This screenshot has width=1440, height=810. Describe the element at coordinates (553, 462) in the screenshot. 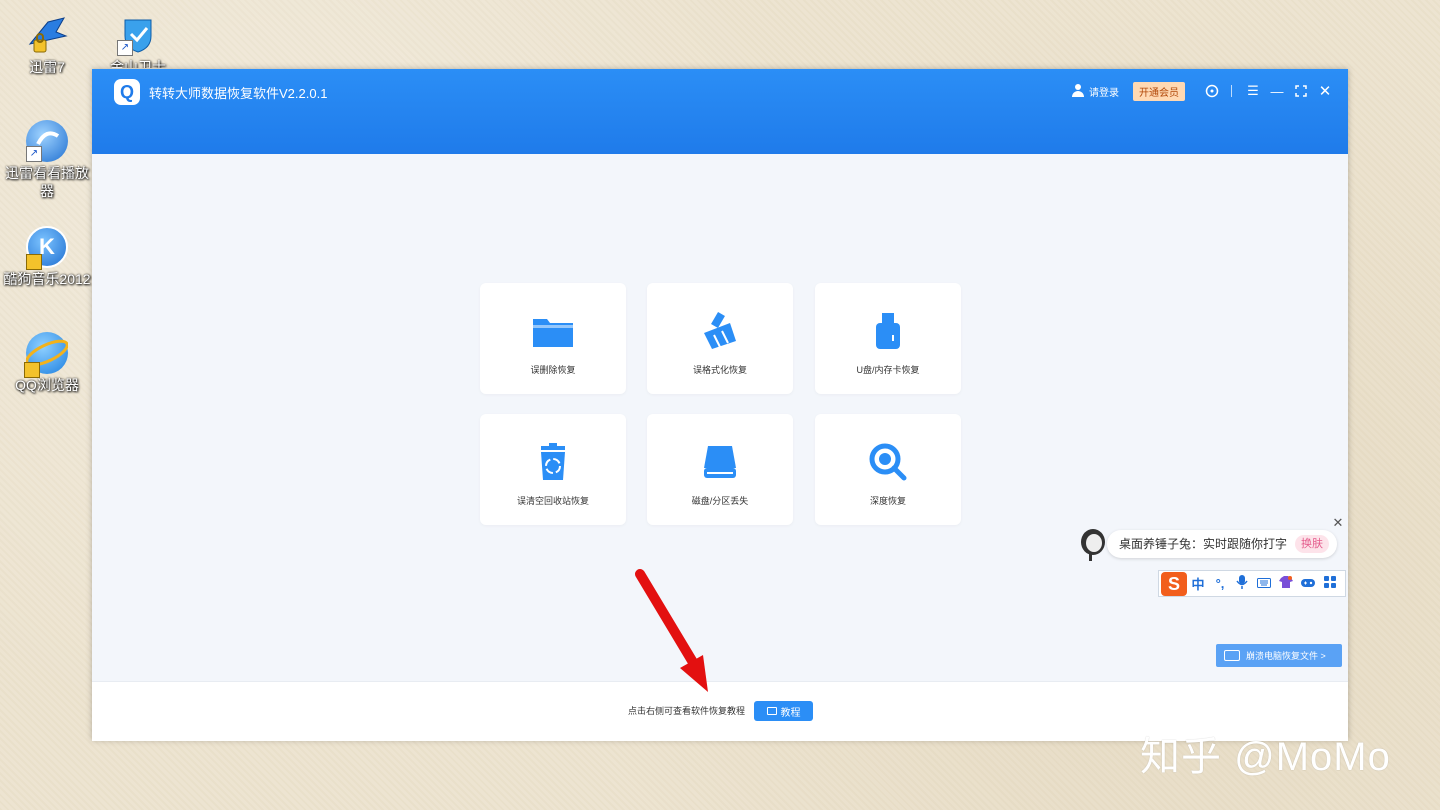

I see `recycle-bin-icon` at that location.